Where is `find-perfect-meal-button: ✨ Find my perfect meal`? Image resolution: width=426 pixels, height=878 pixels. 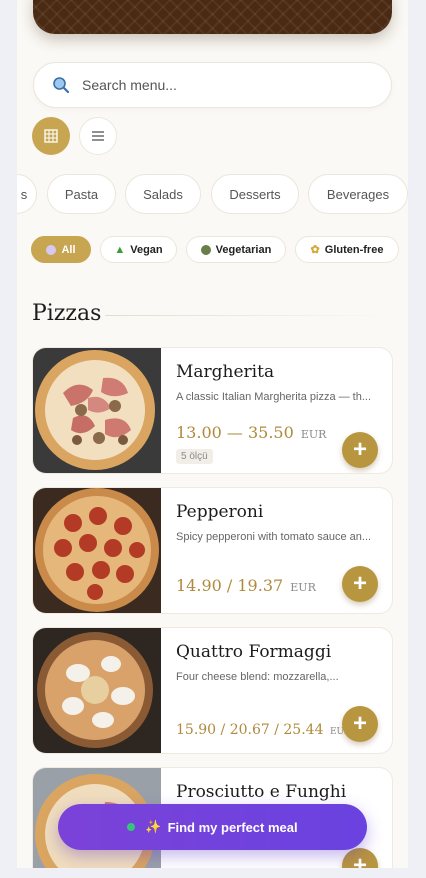
find-perfect-meal-button: ✨ Find my perfect meal is located at coordinates (212, 827).